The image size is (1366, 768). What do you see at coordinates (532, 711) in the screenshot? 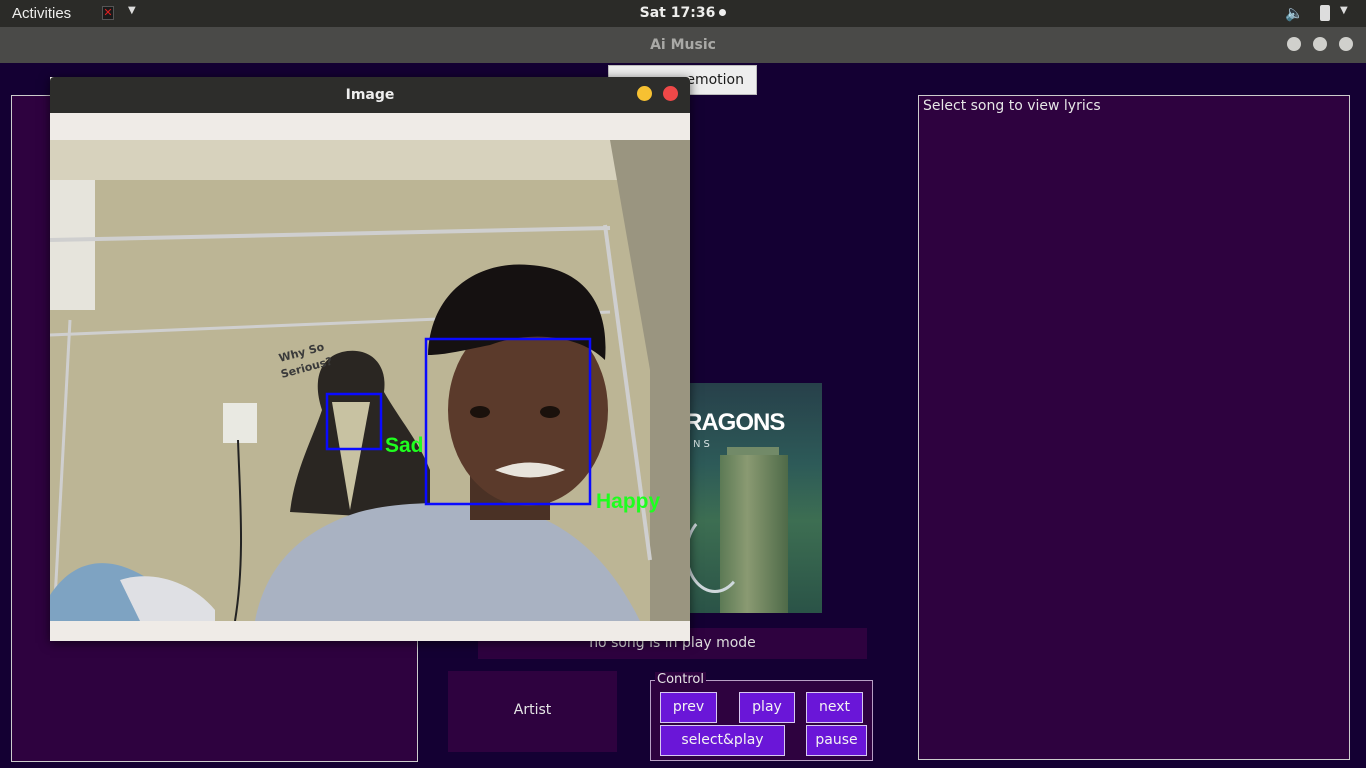
I see `artist-label: Artist` at bounding box center [532, 711].